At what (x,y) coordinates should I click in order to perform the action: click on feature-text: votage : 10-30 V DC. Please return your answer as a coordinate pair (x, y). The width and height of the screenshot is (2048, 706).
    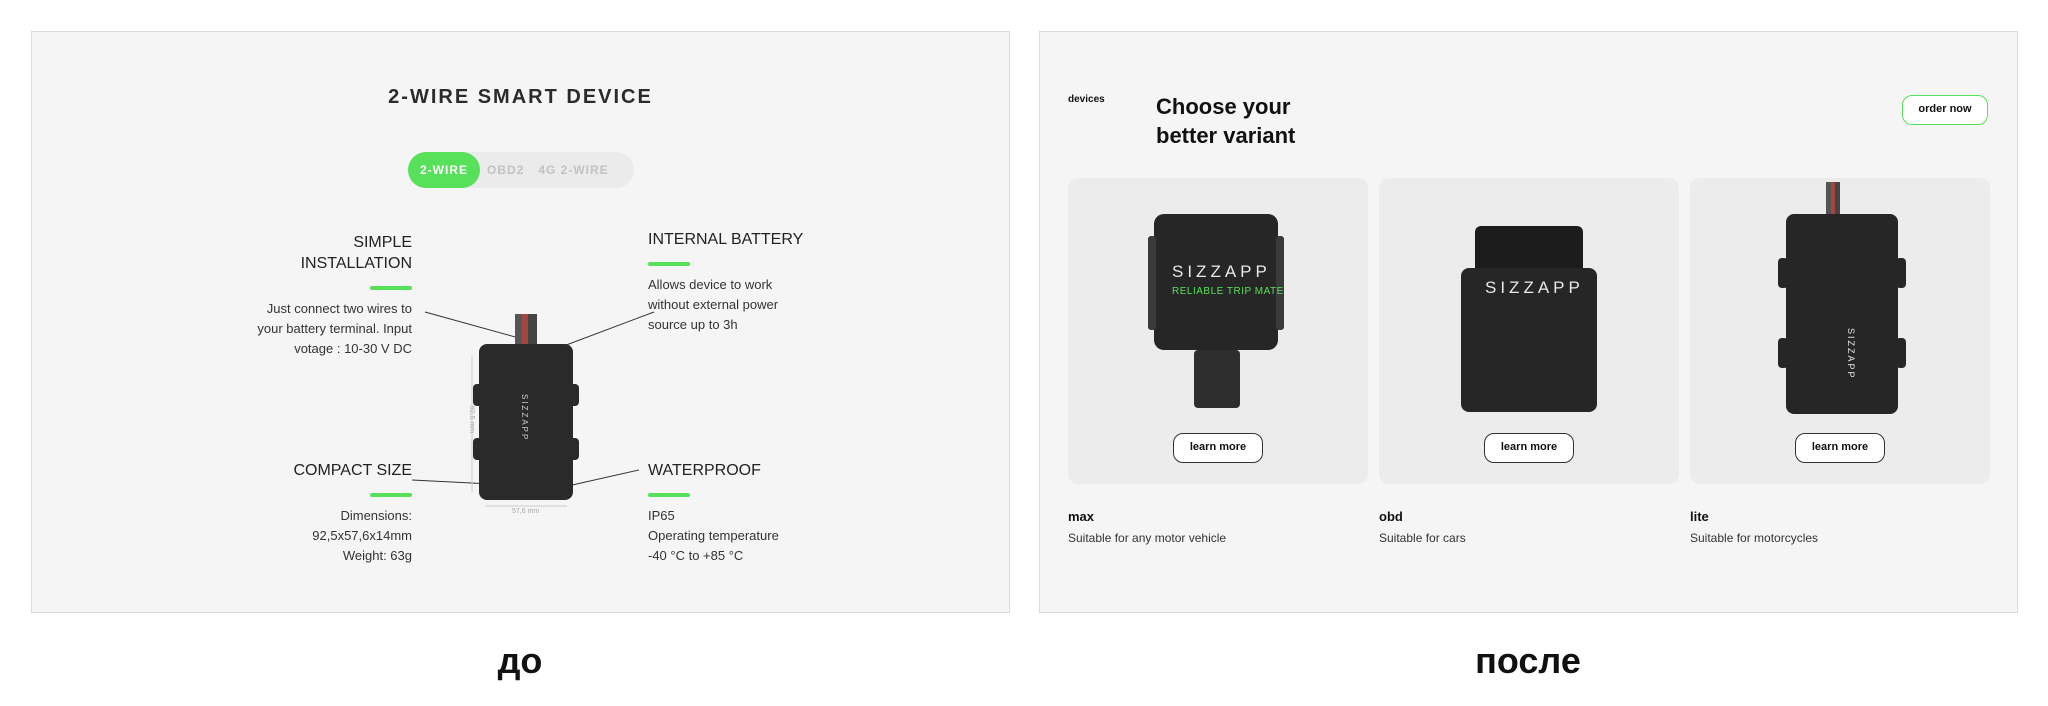
    Looking at the image, I should click on (353, 348).